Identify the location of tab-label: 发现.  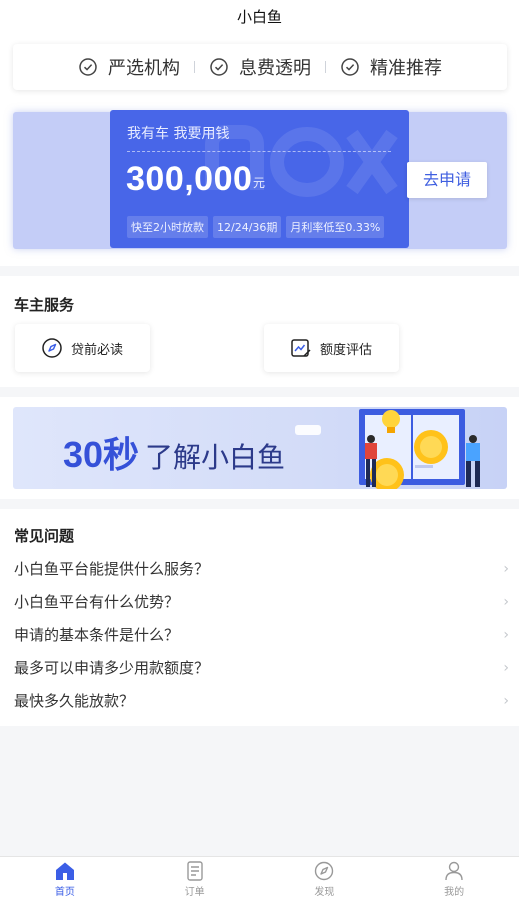
(324, 892).